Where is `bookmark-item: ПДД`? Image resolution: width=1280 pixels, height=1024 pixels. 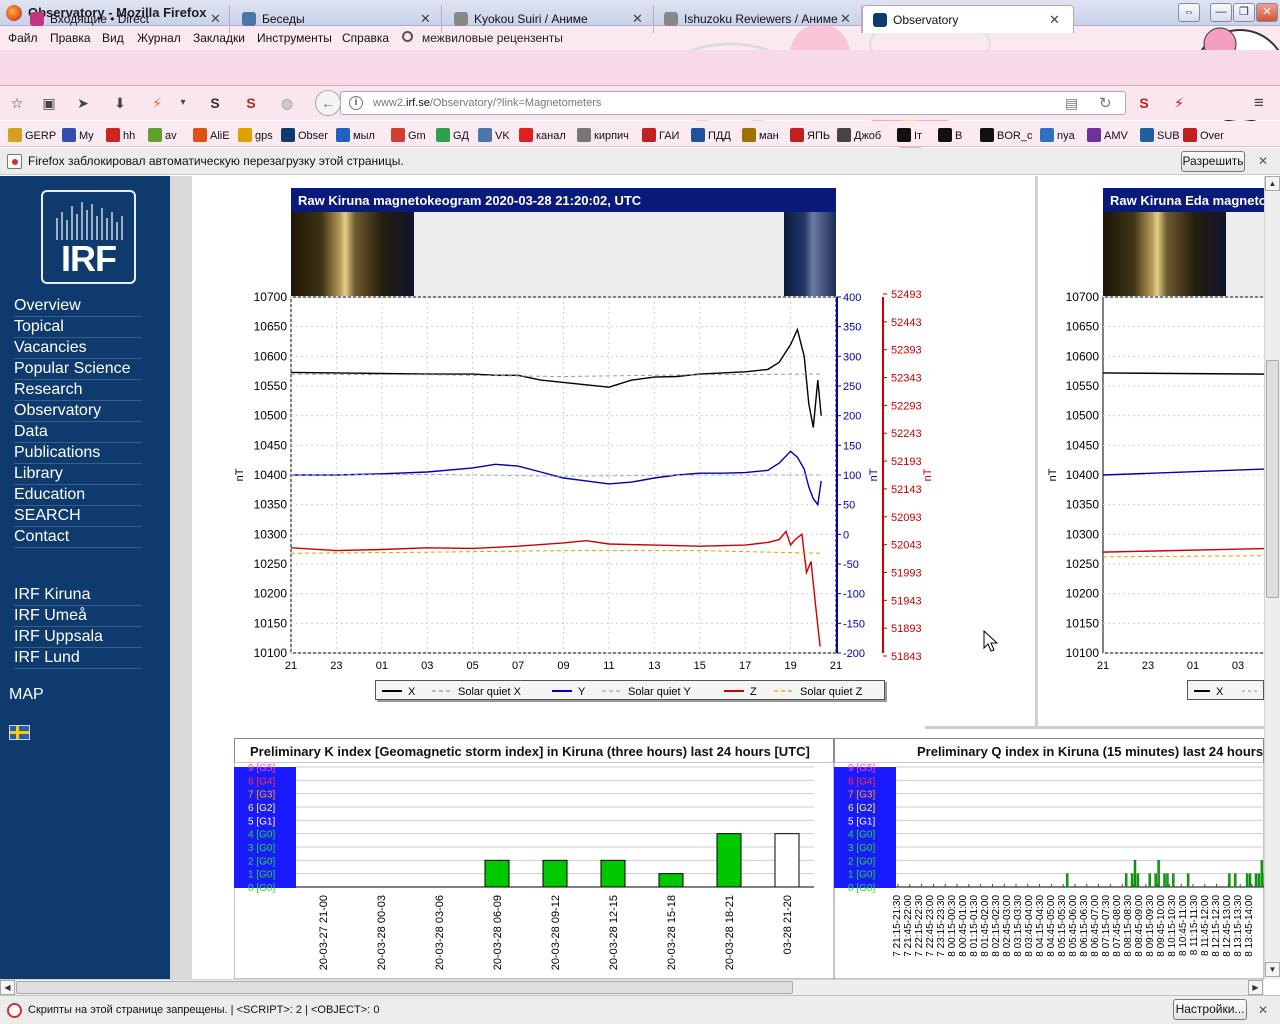
bookmark-item: ПДД is located at coordinates (711, 135).